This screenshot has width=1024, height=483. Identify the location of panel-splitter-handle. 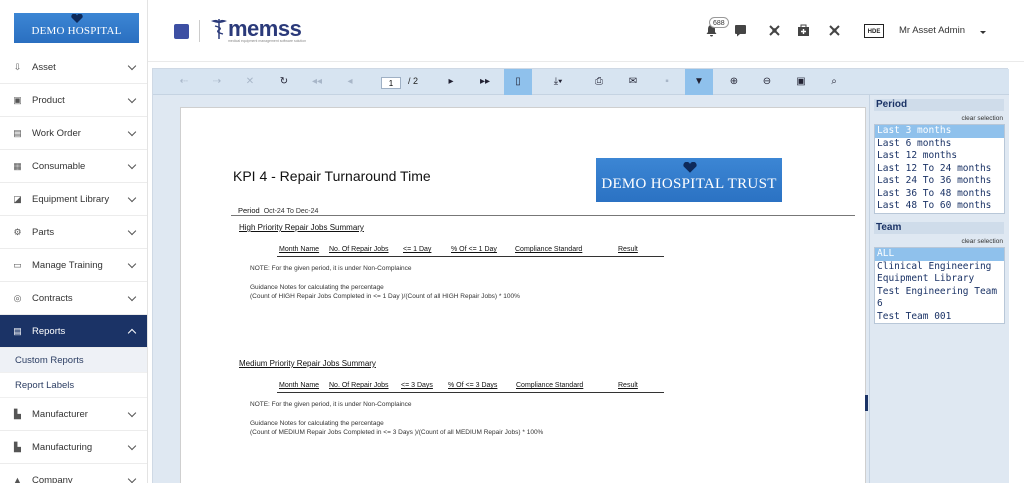
(866, 403).